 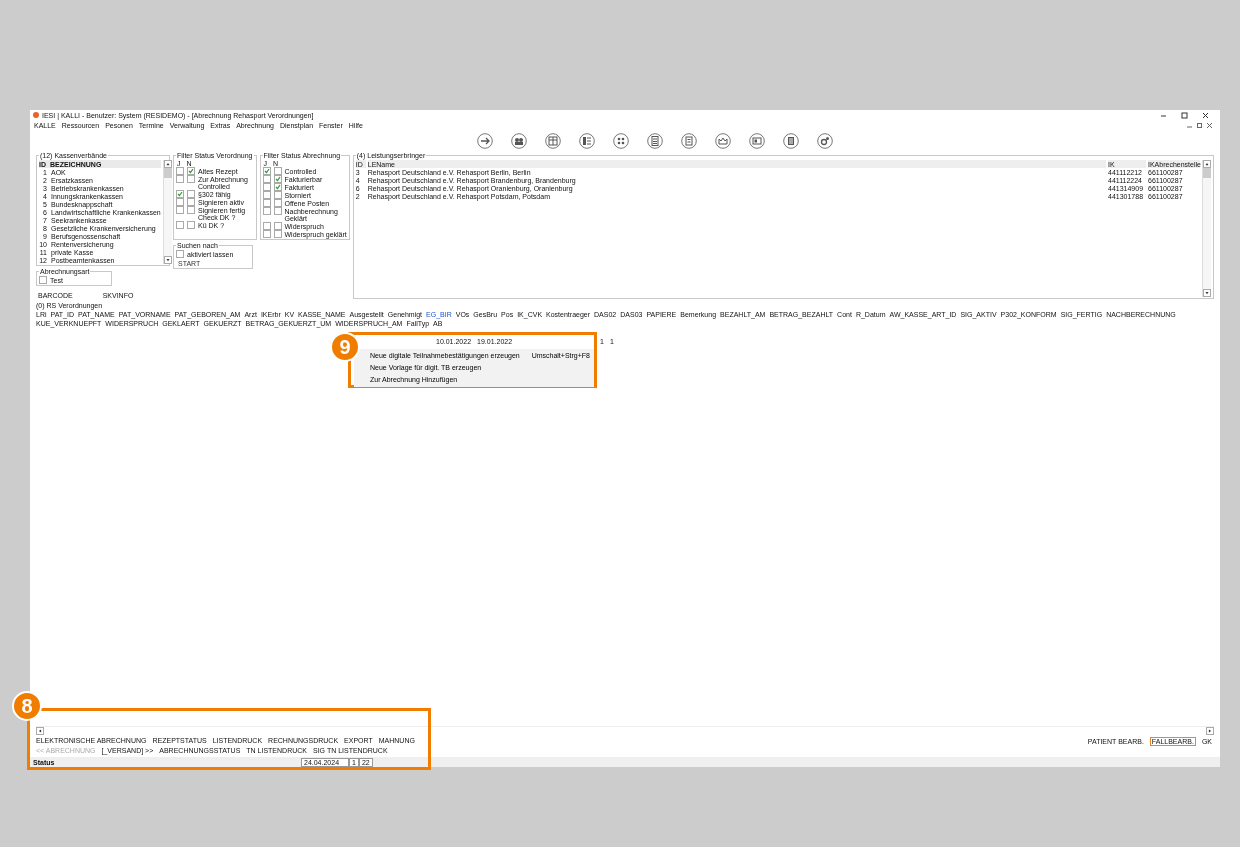 What do you see at coordinates (655, 141) in the screenshot?
I see `calculator-icon` at bounding box center [655, 141].